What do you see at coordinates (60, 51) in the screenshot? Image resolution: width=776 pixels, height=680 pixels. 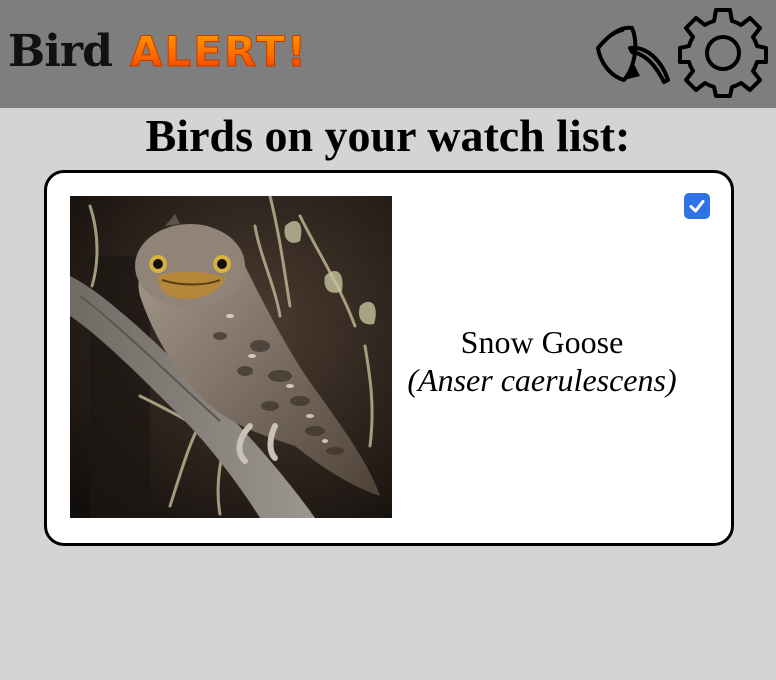 I see `logo-word-bird: Bird` at bounding box center [60, 51].